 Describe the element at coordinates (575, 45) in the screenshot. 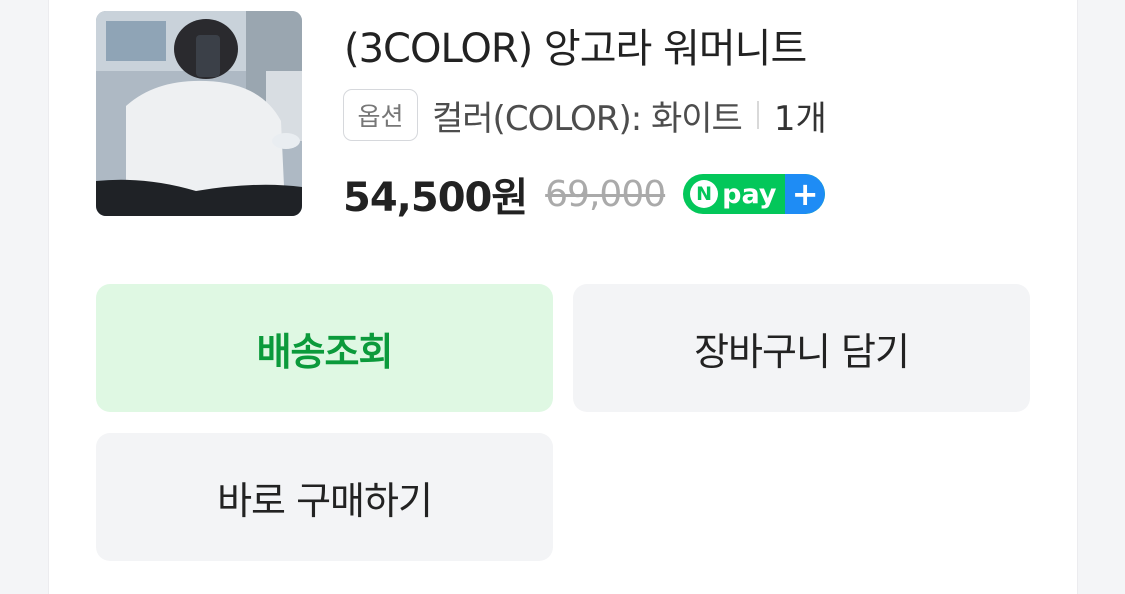

I see `product-title: (3COLOR) 앙고라 워머니트` at that location.